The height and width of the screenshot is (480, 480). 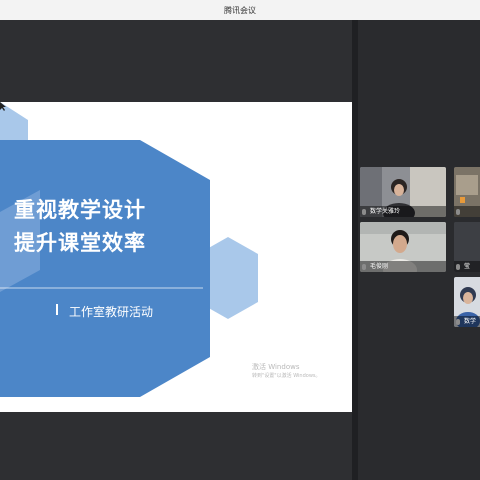 I want to click on watermark-line2: 转到"设置"以激活 Windows。, so click(x=286, y=376).